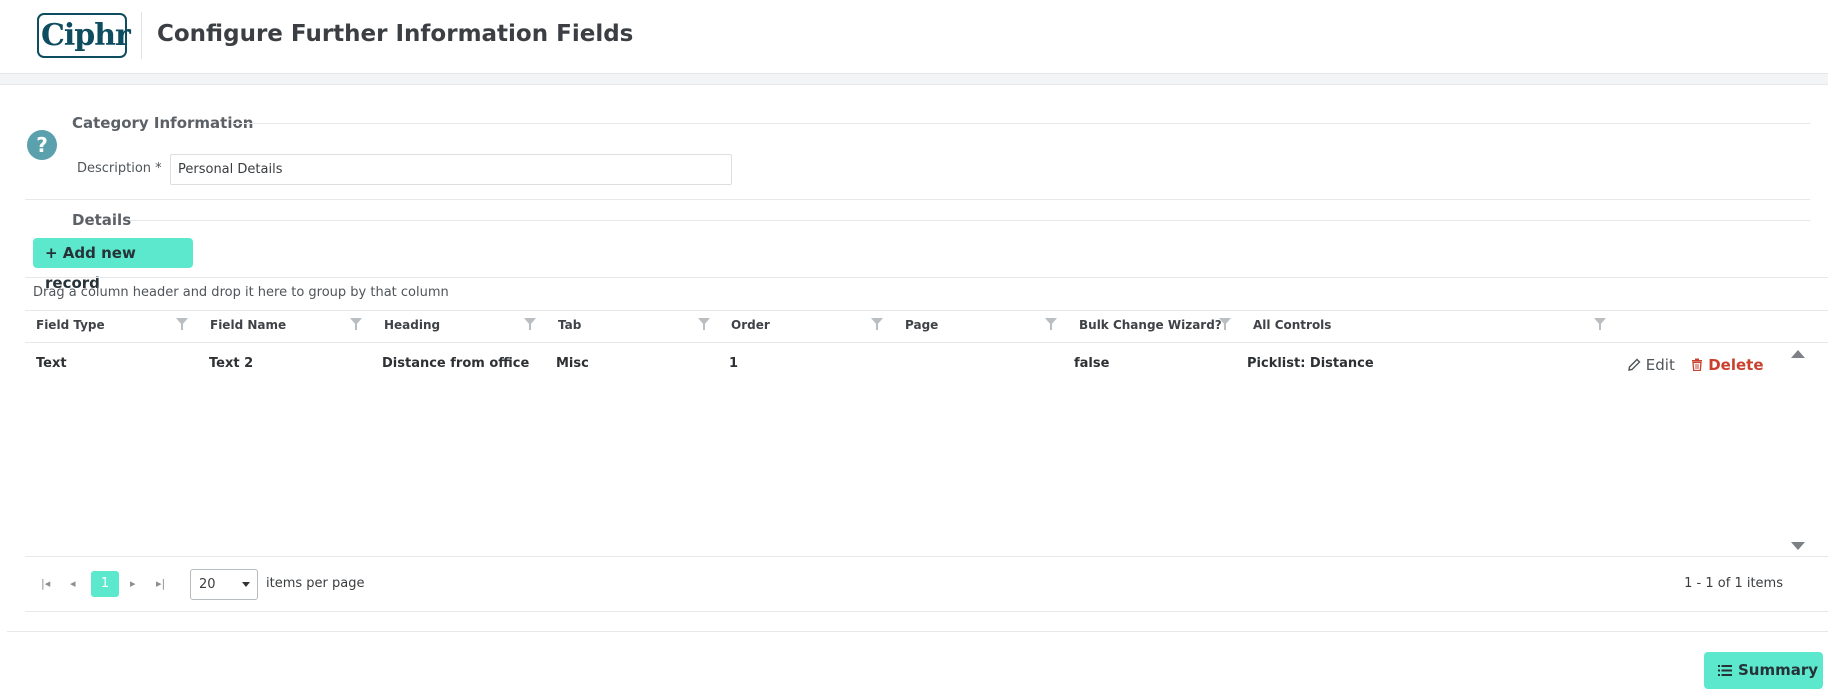  What do you see at coordinates (1778, 670) in the screenshot?
I see `summary-label: Summary` at bounding box center [1778, 670].